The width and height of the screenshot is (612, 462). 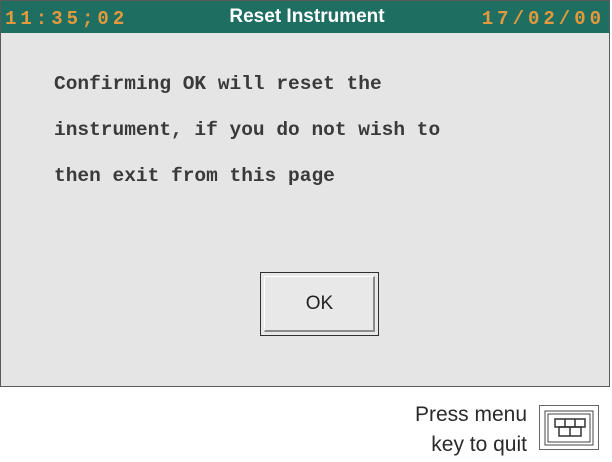 I want to click on menu-key-glyph, so click(x=569, y=428).